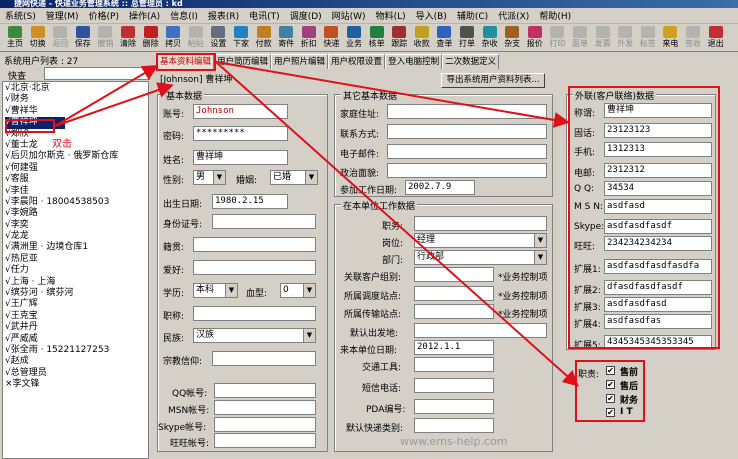 The height and width of the screenshot is (459, 738). I want to click on watermark: www.ems-help.com, so click(454, 441).